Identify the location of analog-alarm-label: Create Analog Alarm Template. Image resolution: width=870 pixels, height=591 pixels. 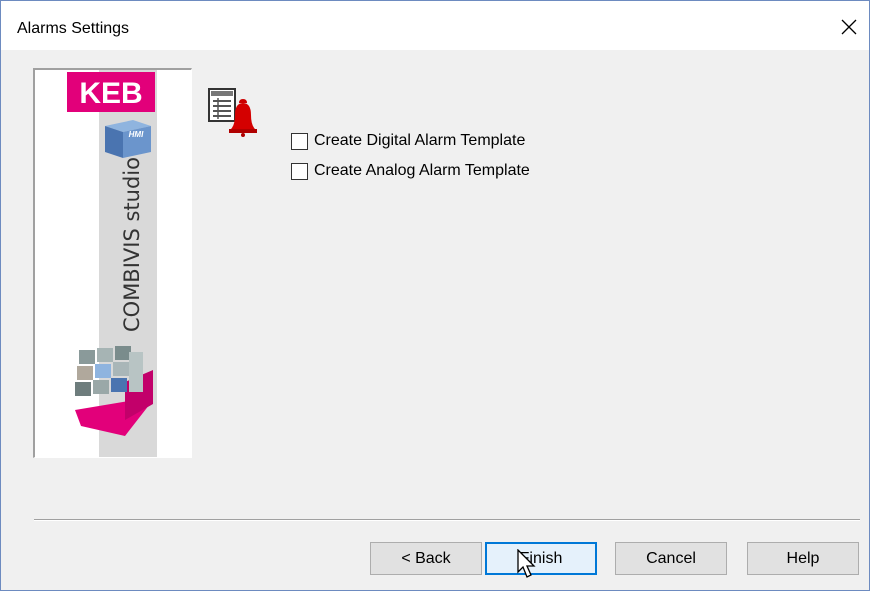
(422, 170).